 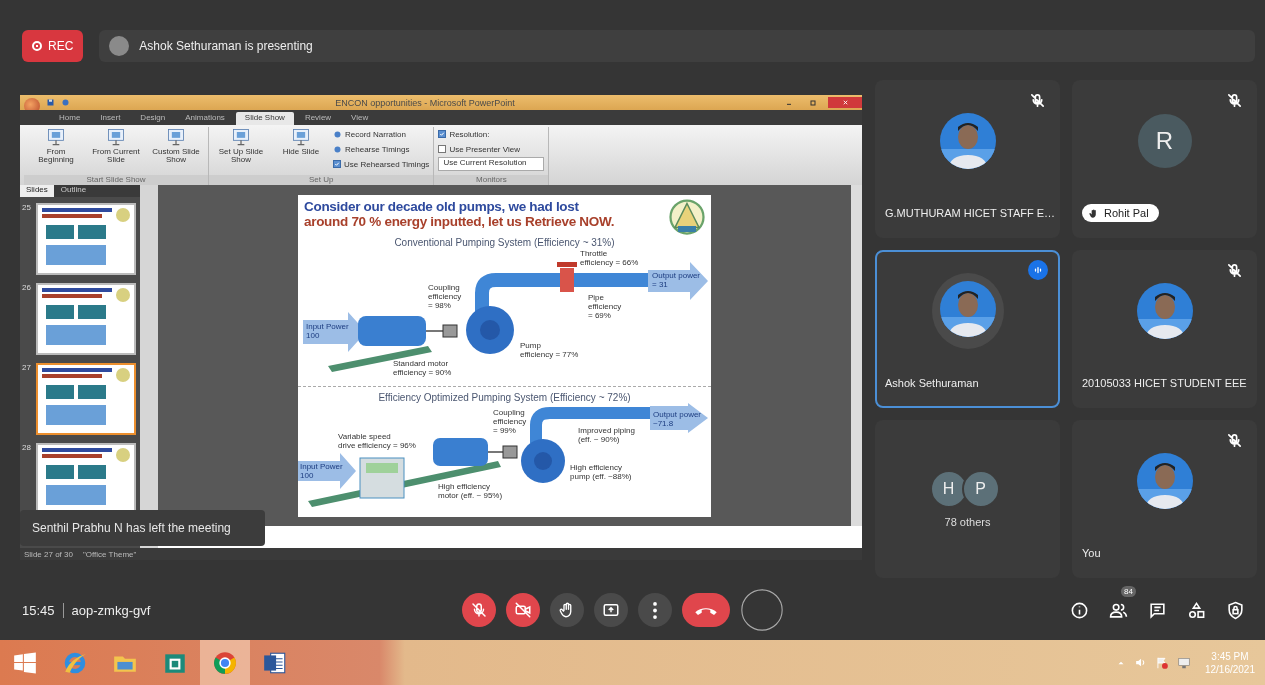 What do you see at coordinates (504, 242) in the screenshot?
I see `section-heading: Conventional Pumping System (Efficiency ~ 31%)` at bounding box center [504, 242].